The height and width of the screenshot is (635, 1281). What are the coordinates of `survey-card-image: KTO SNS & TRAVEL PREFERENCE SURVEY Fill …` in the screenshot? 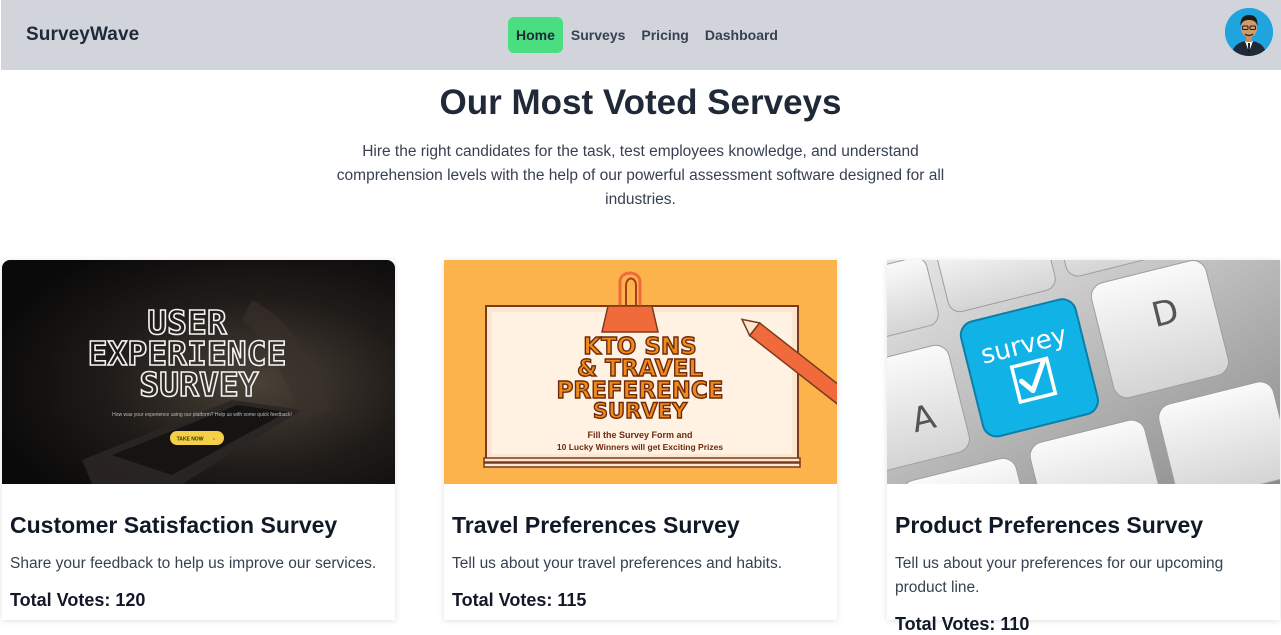 It's located at (640, 372).